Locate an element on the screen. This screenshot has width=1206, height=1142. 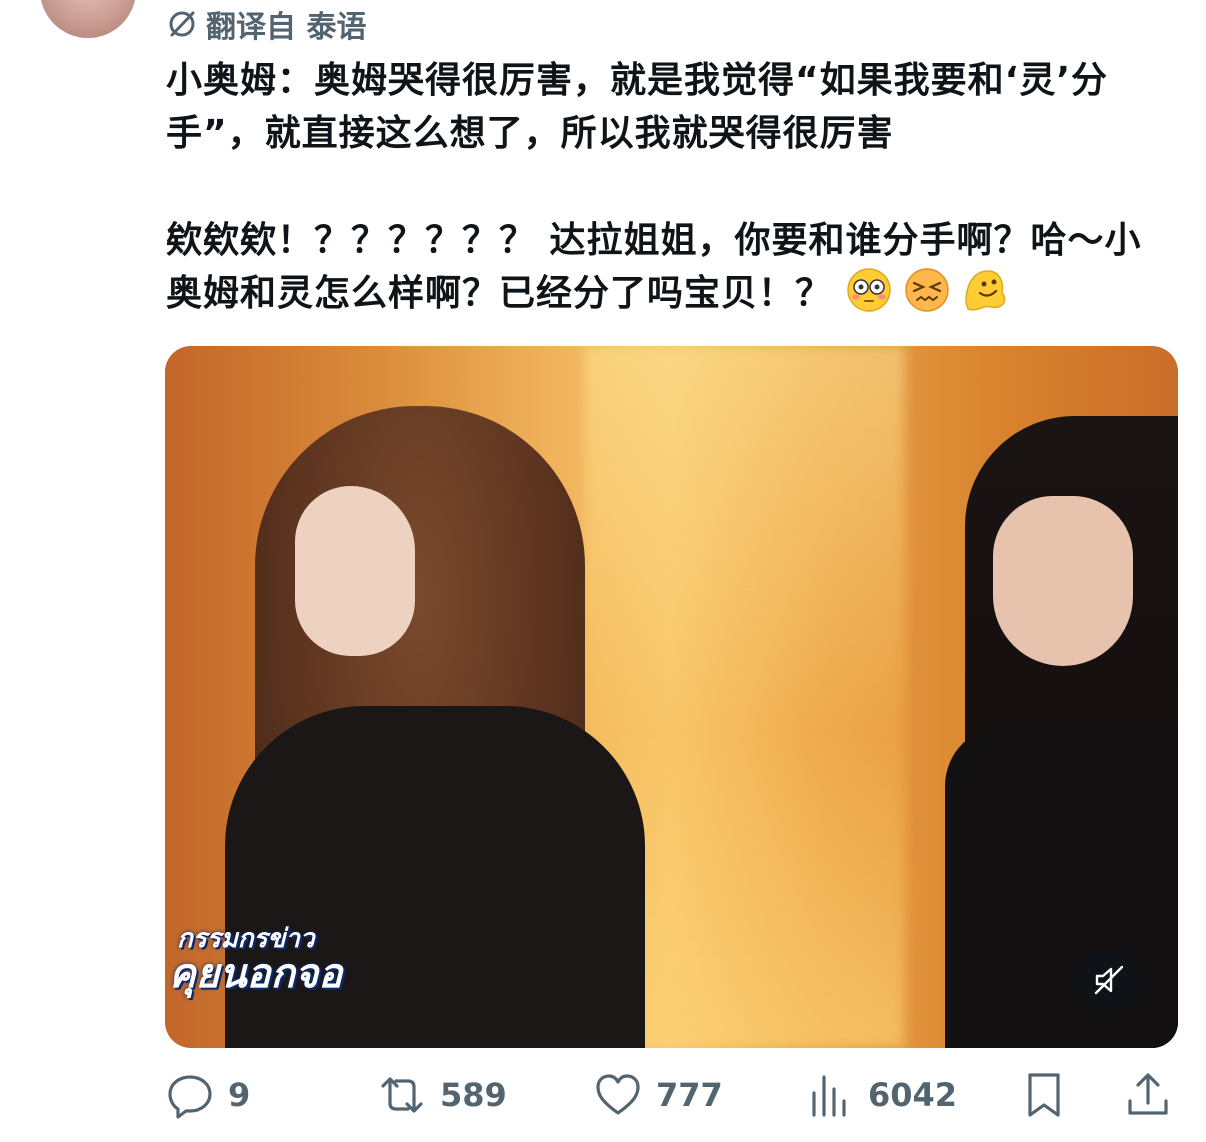
translated-from-label: 翻译自 泰语 is located at coordinates (286, 27).